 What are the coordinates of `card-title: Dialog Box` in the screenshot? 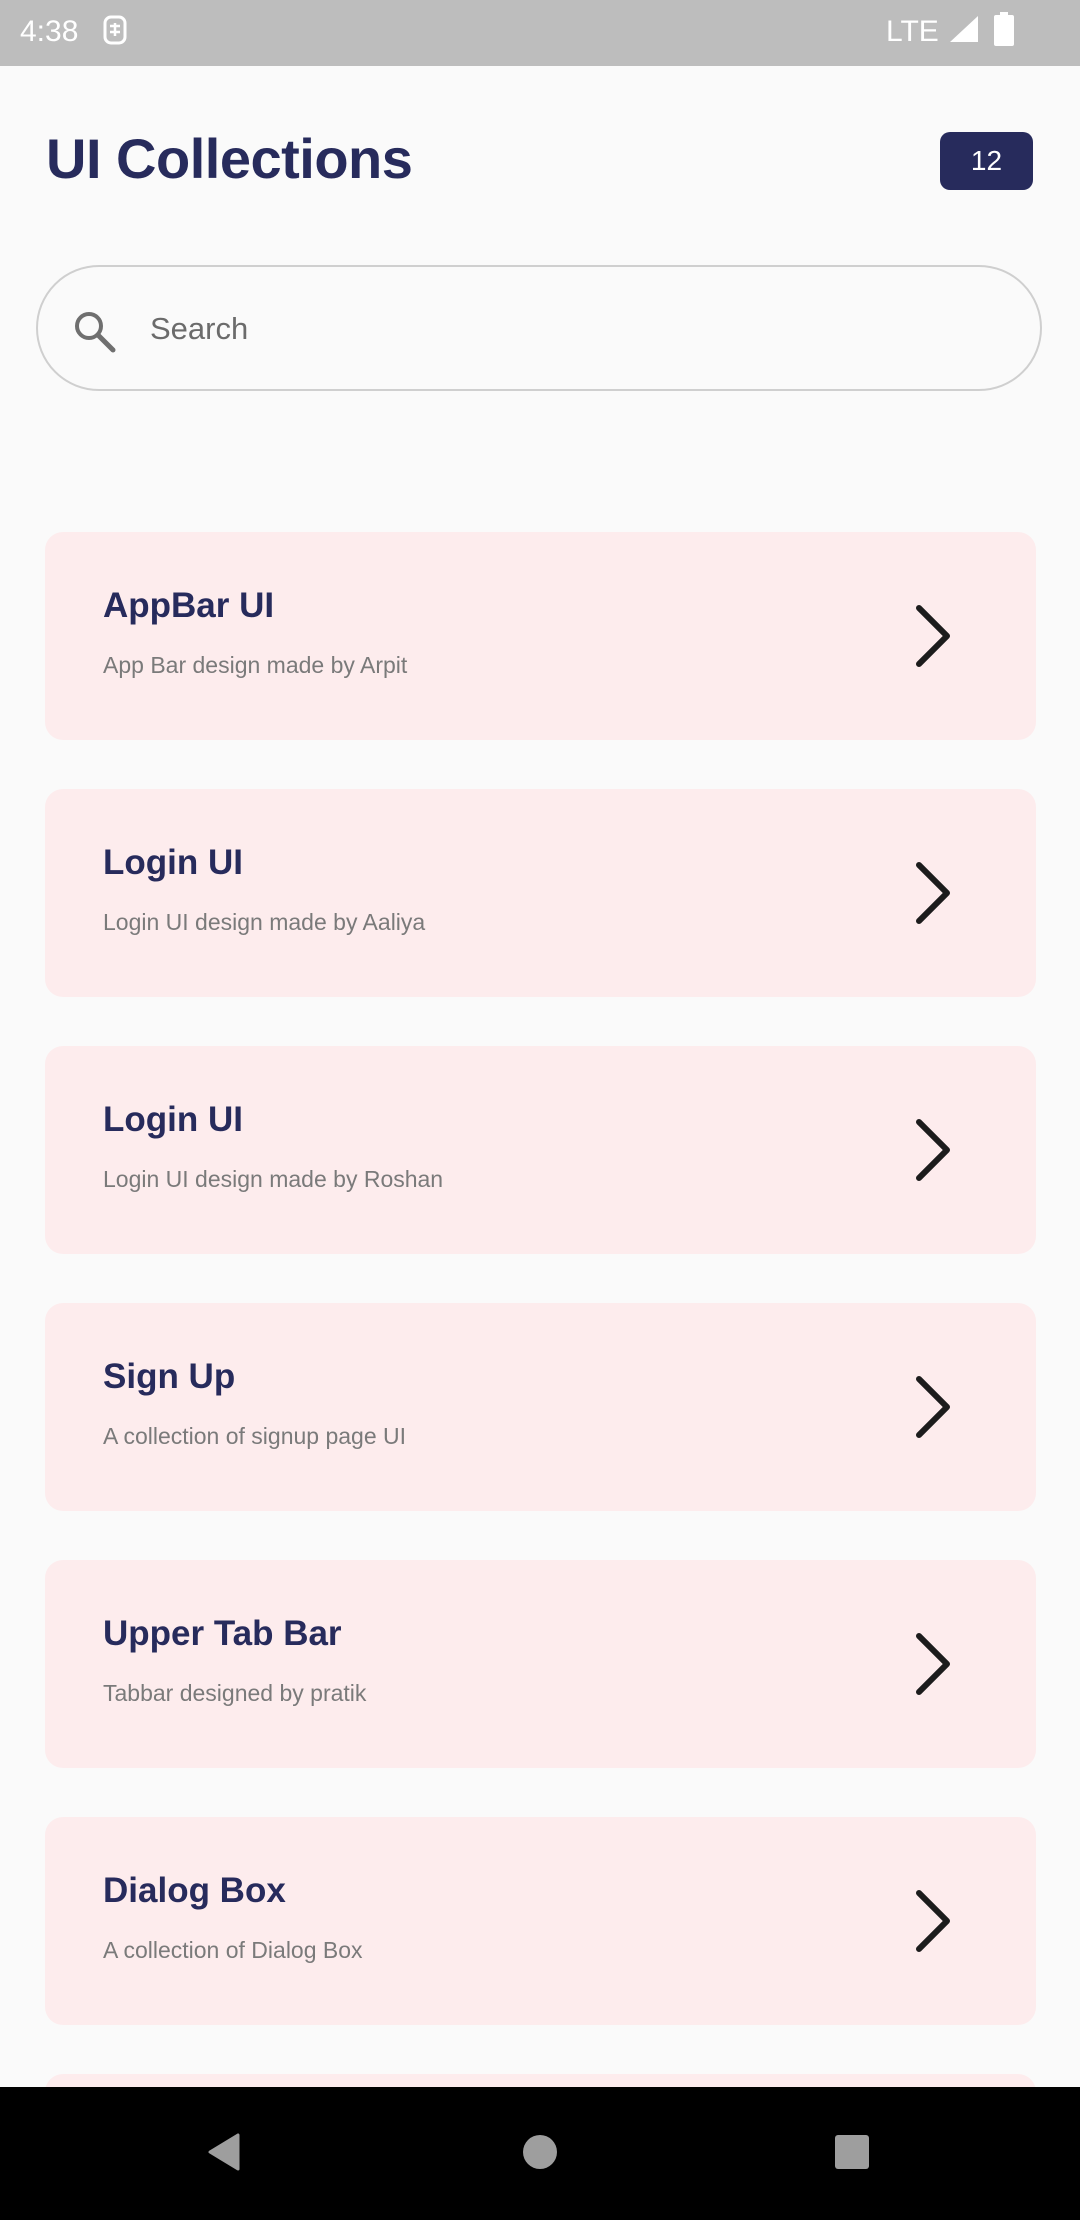 It's located at (194, 1890).